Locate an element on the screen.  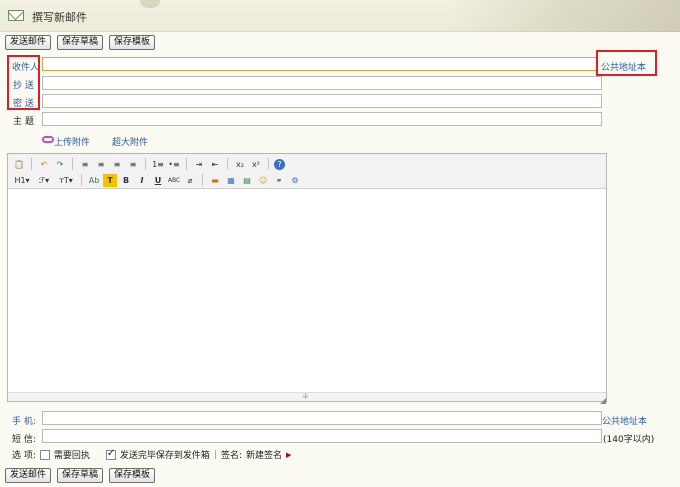
align-left-icon: ≡ is located at coordinates (85, 164).